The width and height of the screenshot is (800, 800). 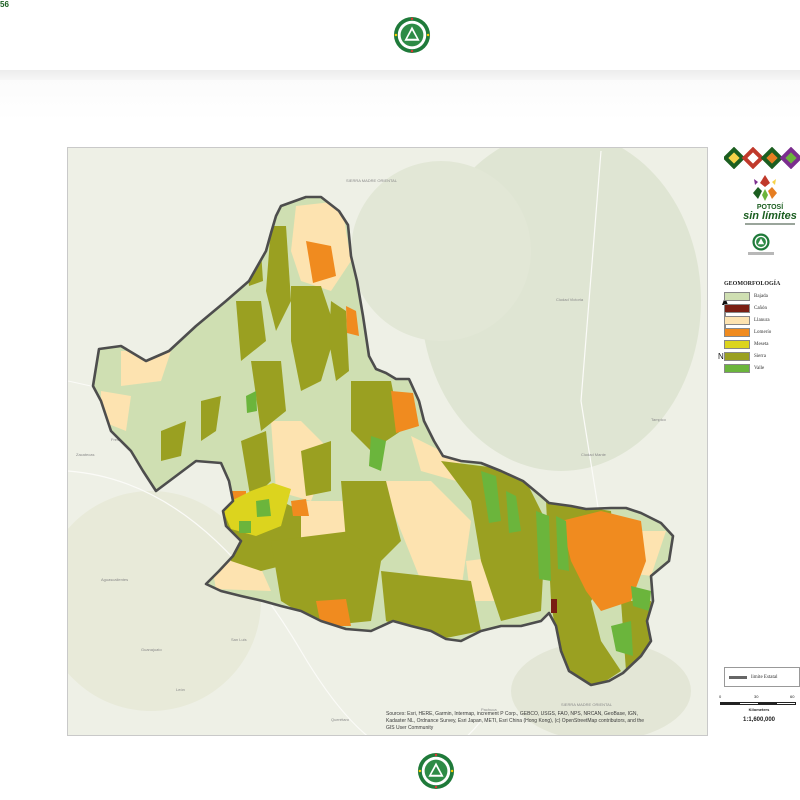 I want to click on boundary-line-swatch, so click(x=738, y=677).